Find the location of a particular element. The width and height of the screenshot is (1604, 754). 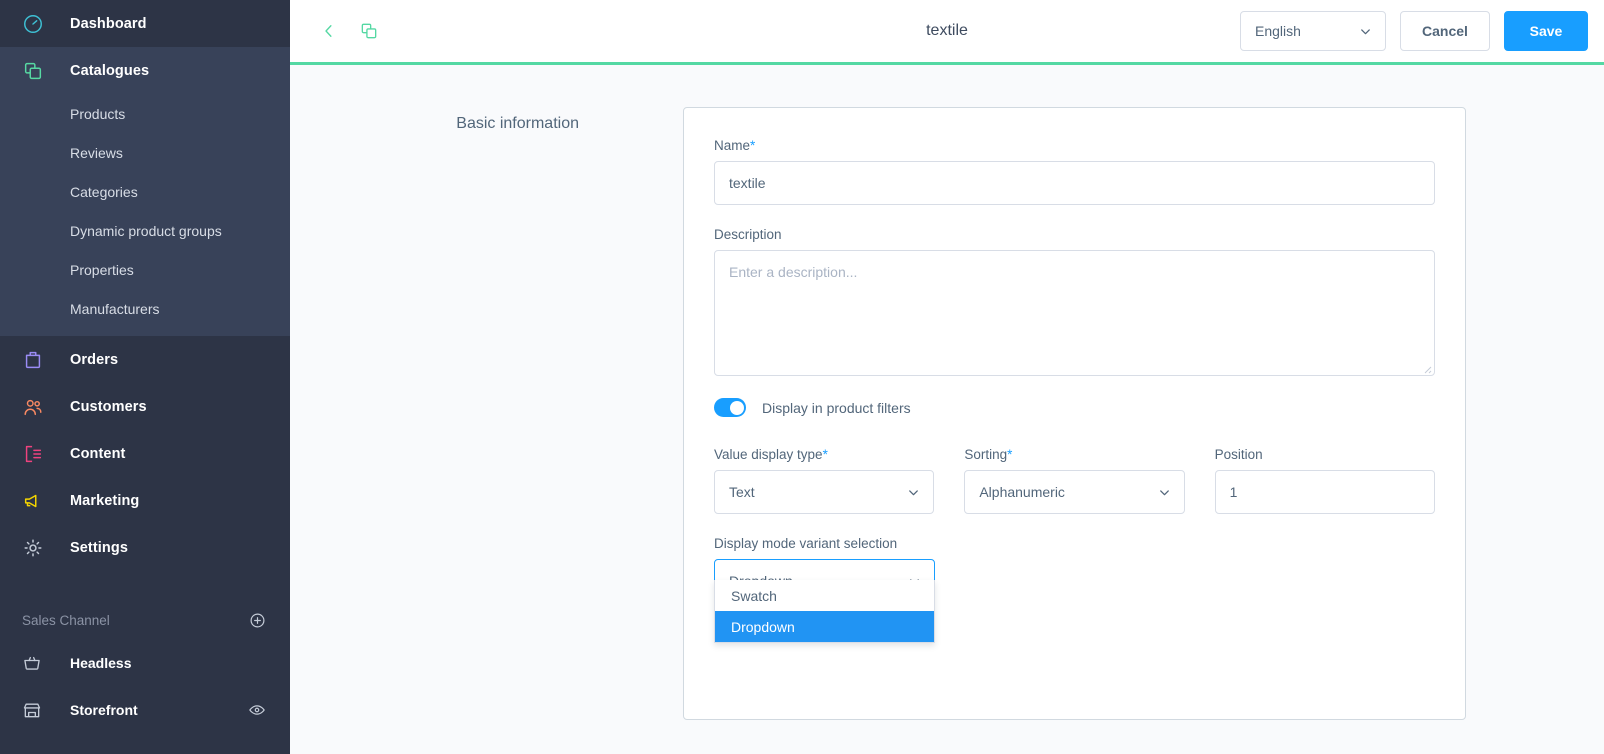

display-in-product-filters-toggle is located at coordinates (730, 407).